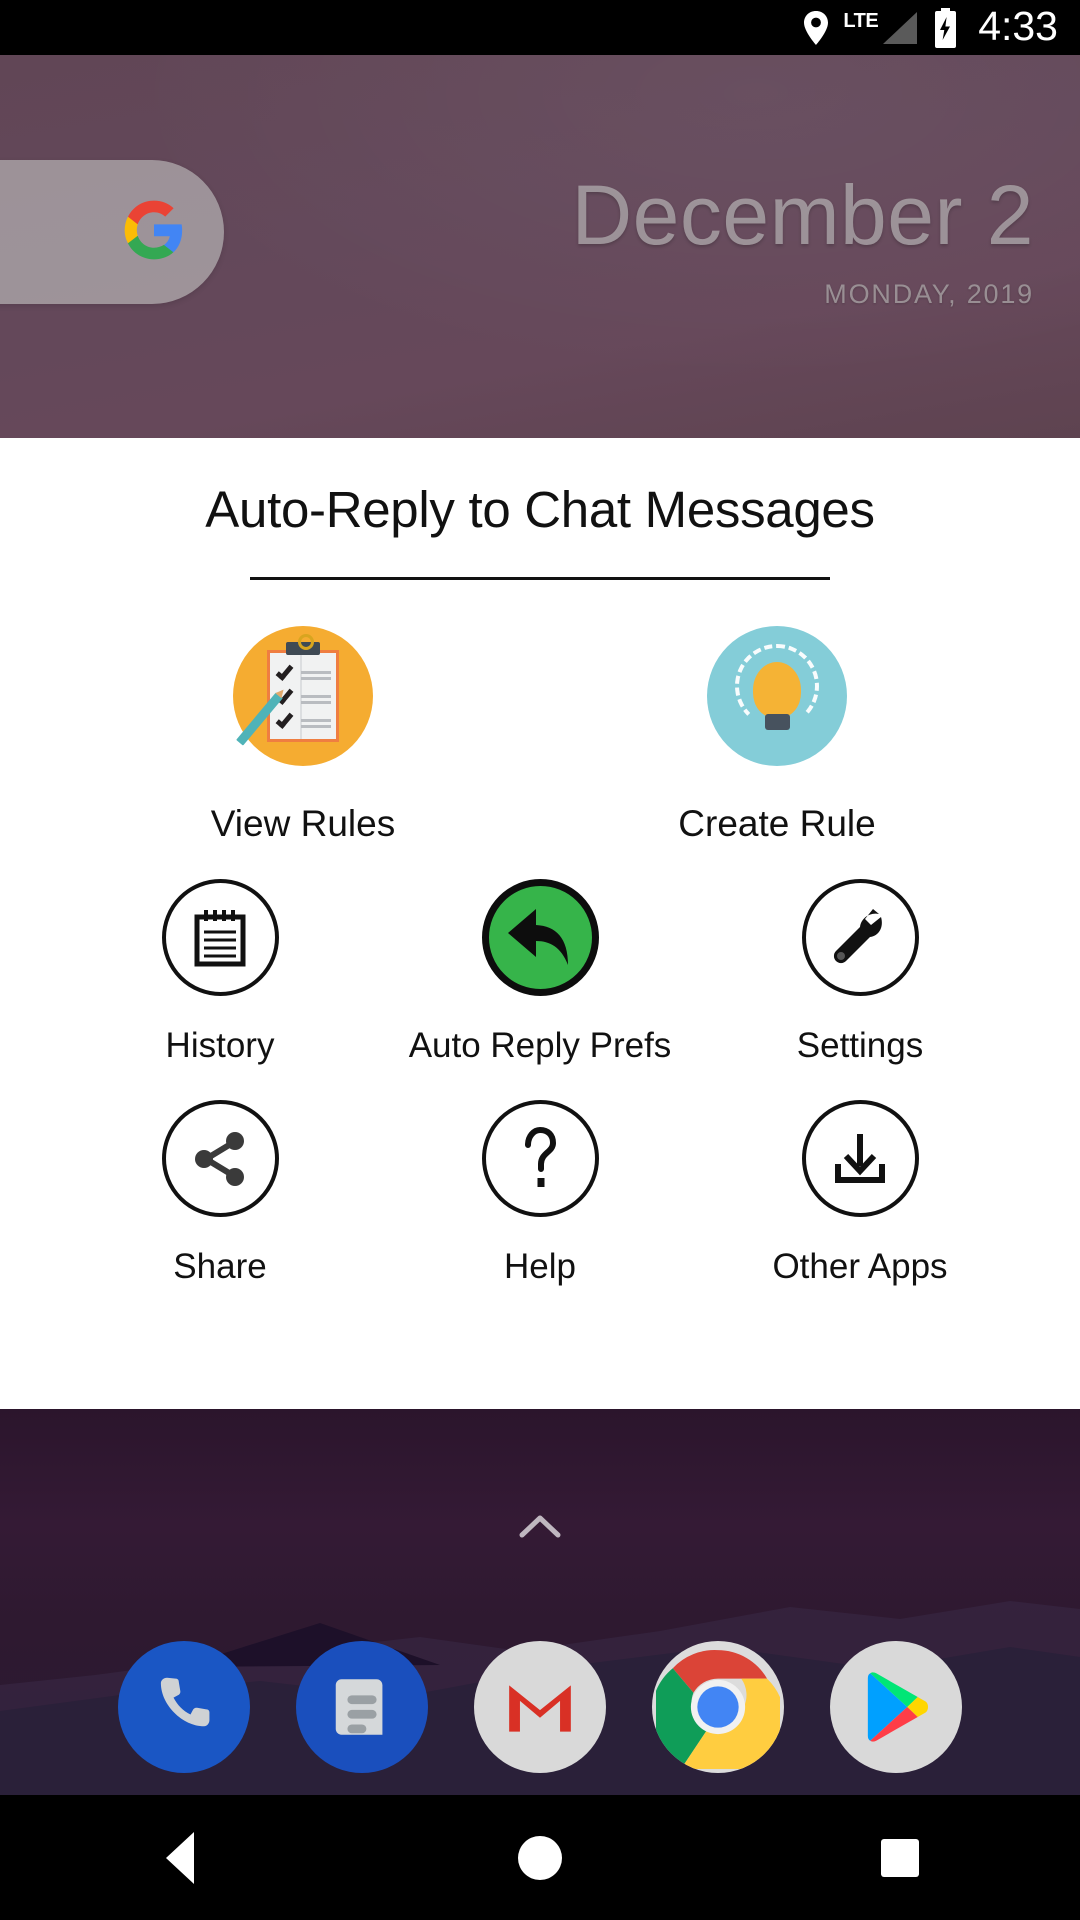 This screenshot has height=1920, width=1080. I want to click on play-store-icon, so click(898, 1707).